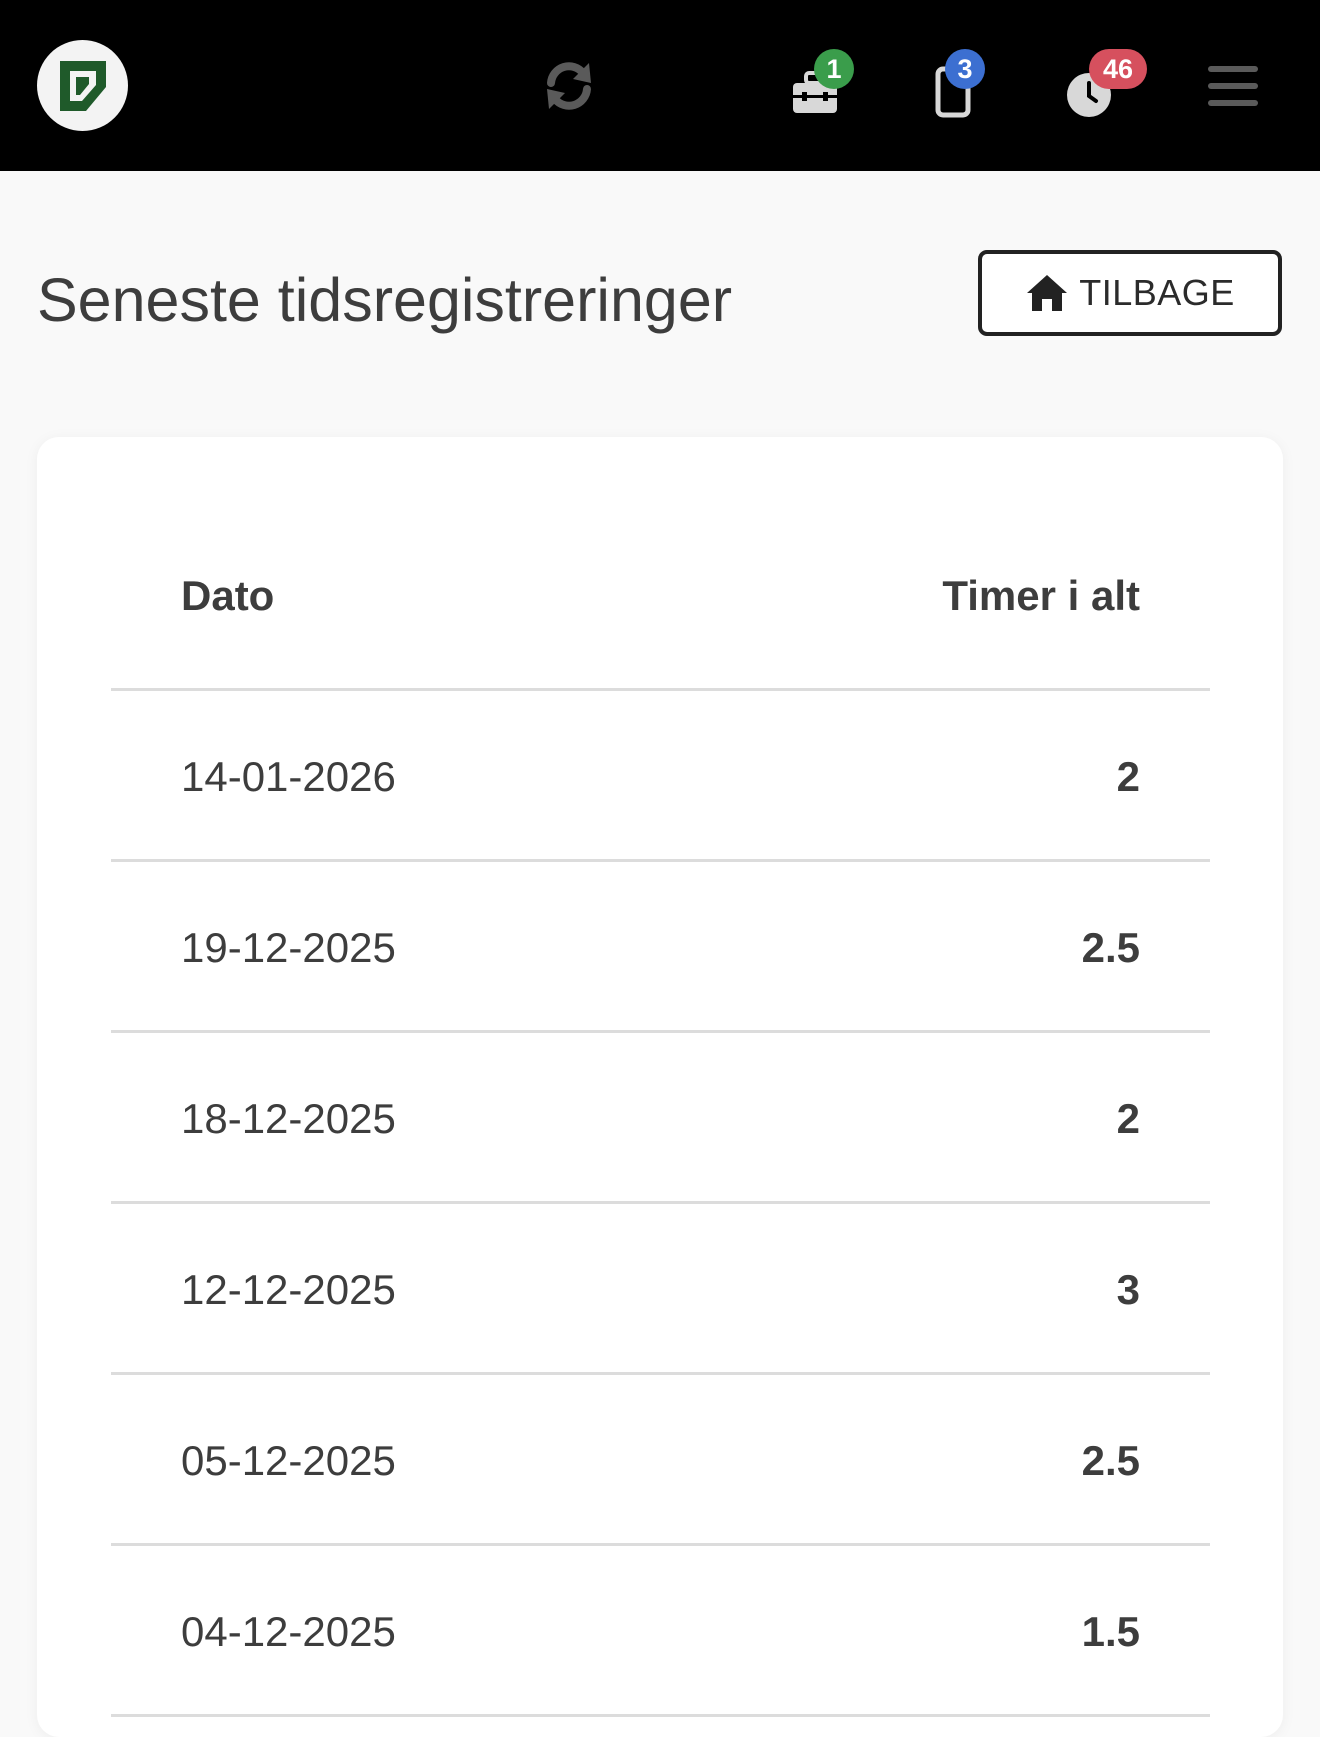 The height and width of the screenshot is (1737, 1320). I want to click on table-row: 18-12-2025 2, so click(660, 1118).